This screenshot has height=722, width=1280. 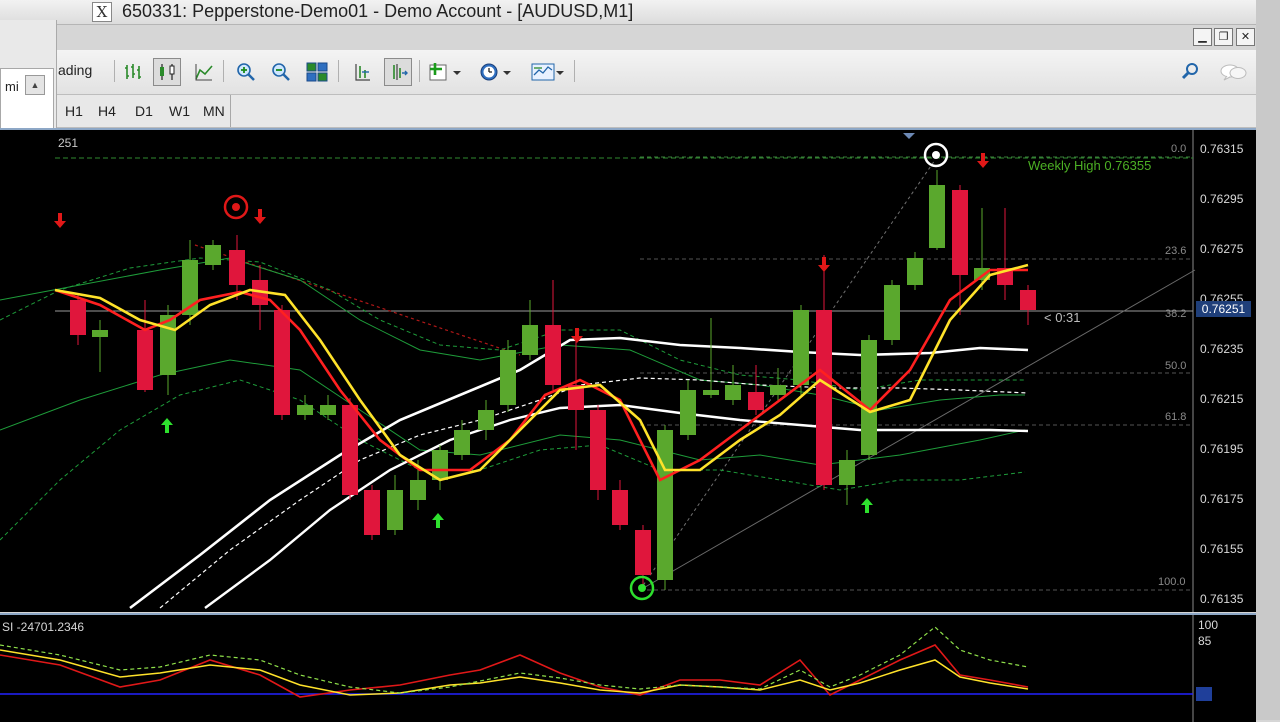 I want to click on fib-level-50: 50.0, so click(x=1176, y=366).